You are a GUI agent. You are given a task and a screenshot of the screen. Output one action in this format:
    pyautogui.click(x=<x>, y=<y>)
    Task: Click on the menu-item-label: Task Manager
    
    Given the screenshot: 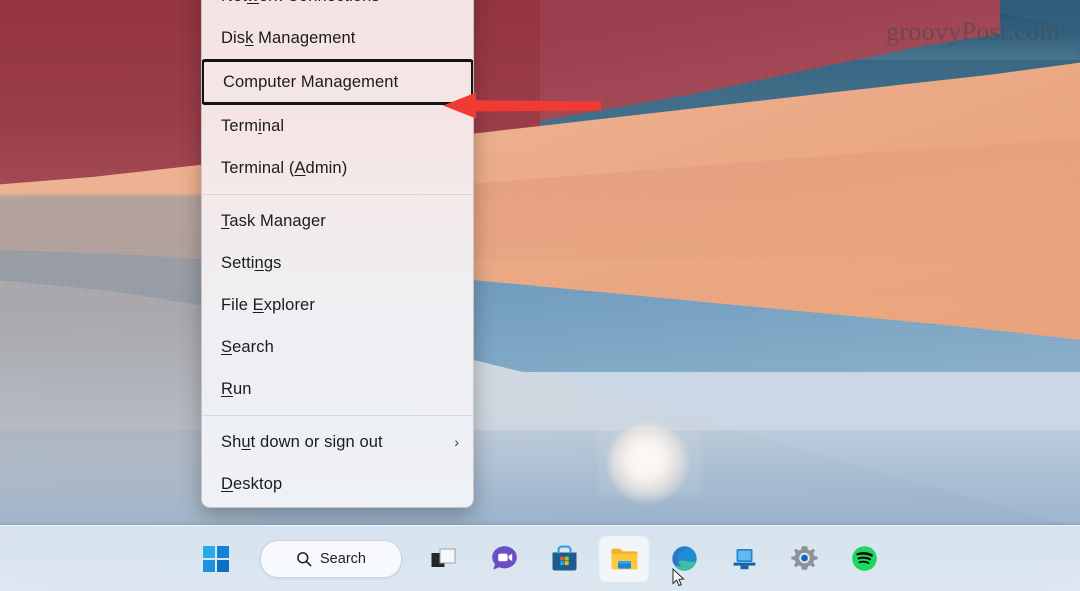 What is the action you would take?
    pyautogui.click(x=273, y=220)
    